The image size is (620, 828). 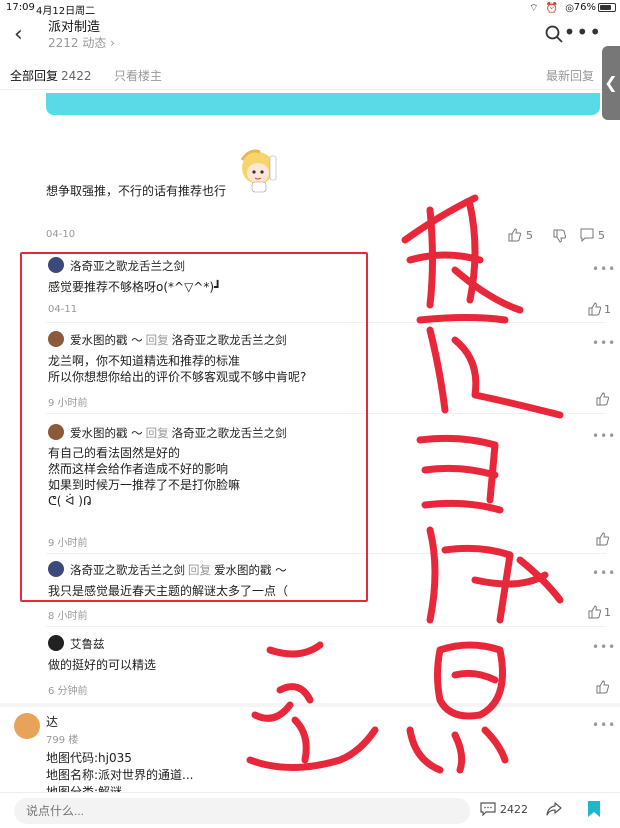 What do you see at coordinates (34, 76) in the screenshot?
I see `tab-all-label: 全部回复` at bounding box center [34, 76].